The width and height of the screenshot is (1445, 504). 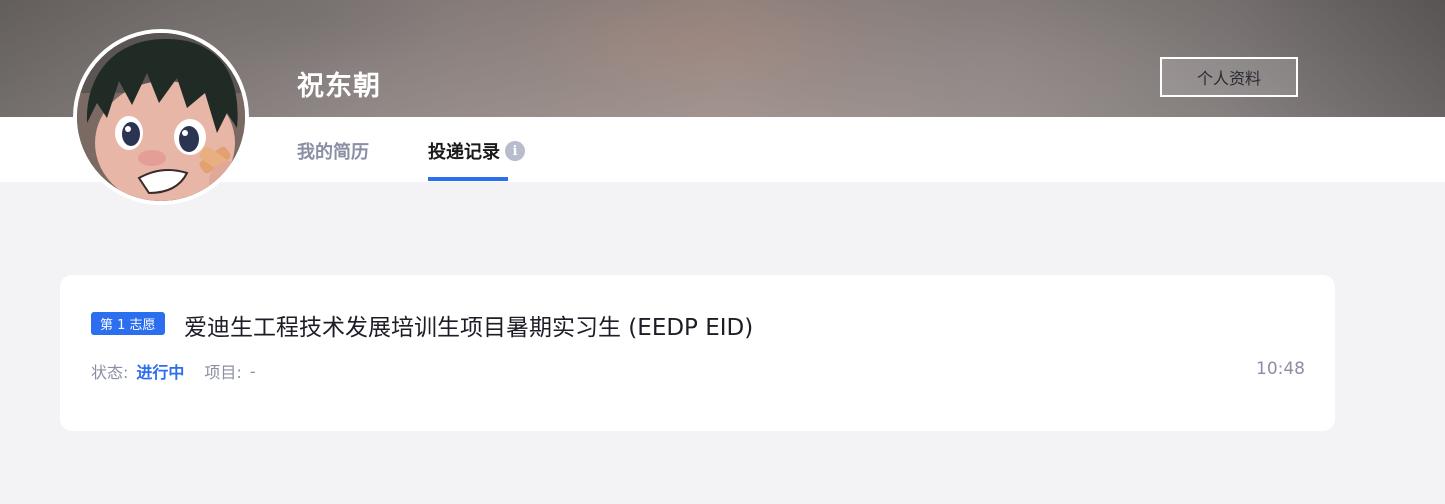 I want to click on profile-button: 个人资料, so click(x=1229, y=77).